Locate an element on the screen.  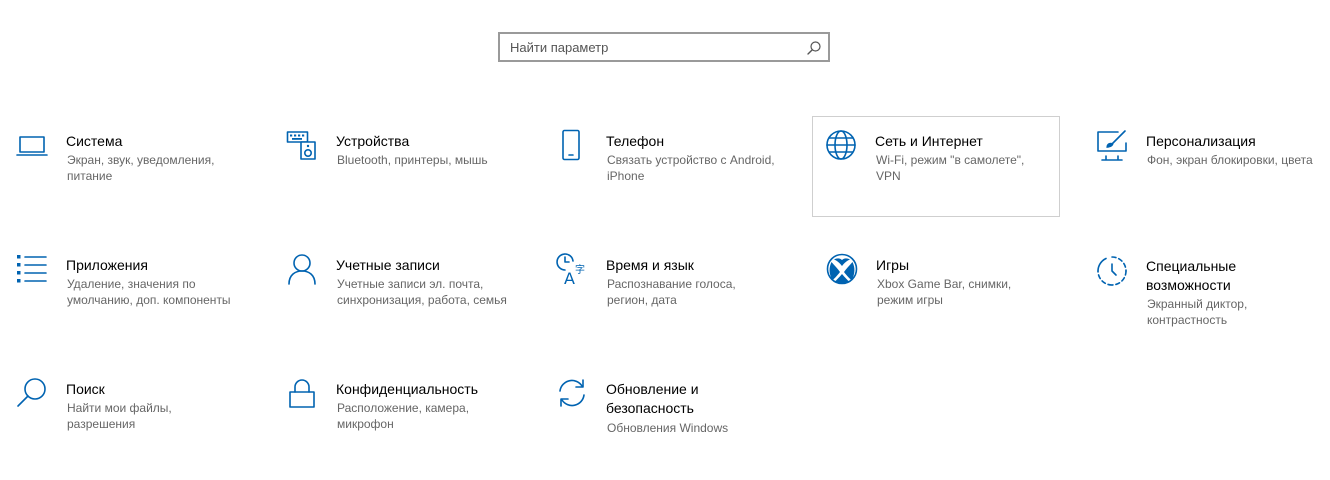
tile-description: Bluetooth, принтеры, мышь is located at coordinates (412, 160).